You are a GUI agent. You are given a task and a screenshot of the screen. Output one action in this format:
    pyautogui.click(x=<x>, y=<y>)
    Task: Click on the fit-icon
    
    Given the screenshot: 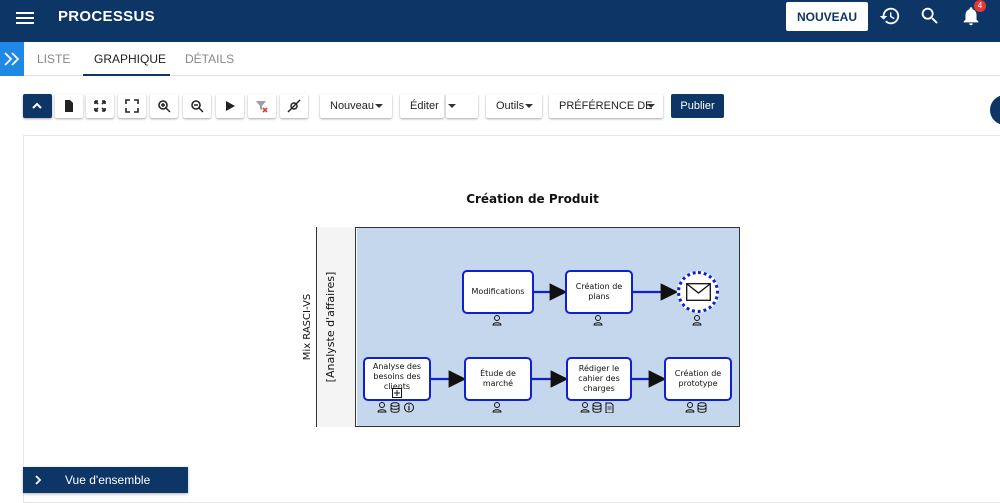 What is the action you would take?
    pyautogui.click(x=100, y=106)
    